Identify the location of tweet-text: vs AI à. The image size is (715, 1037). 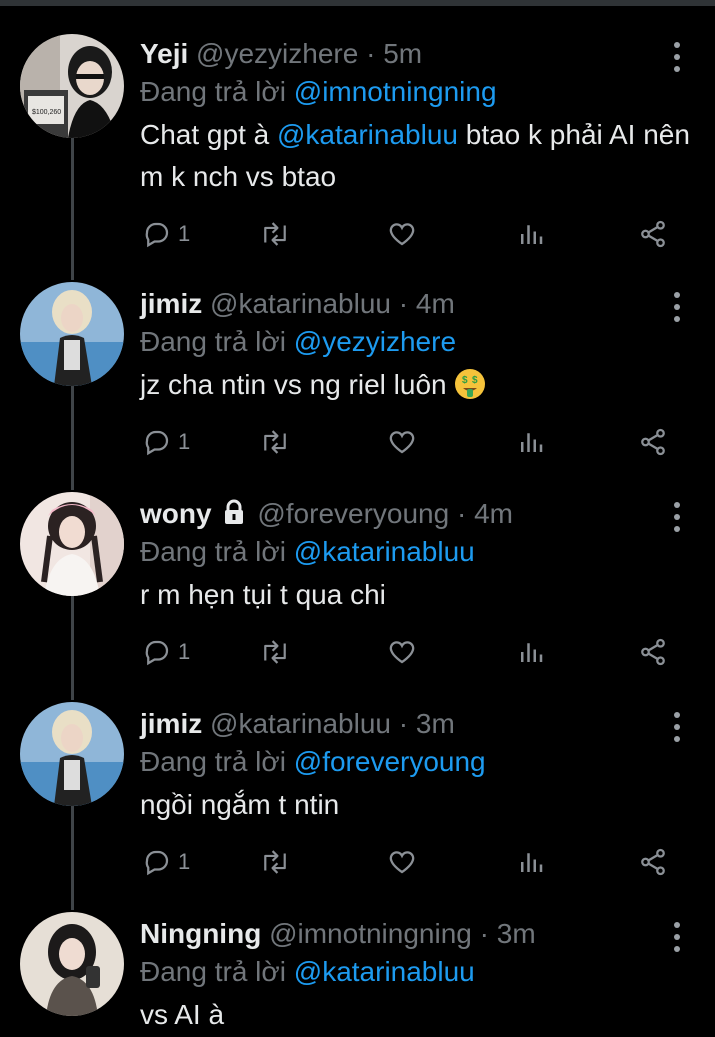
(417, 1015).